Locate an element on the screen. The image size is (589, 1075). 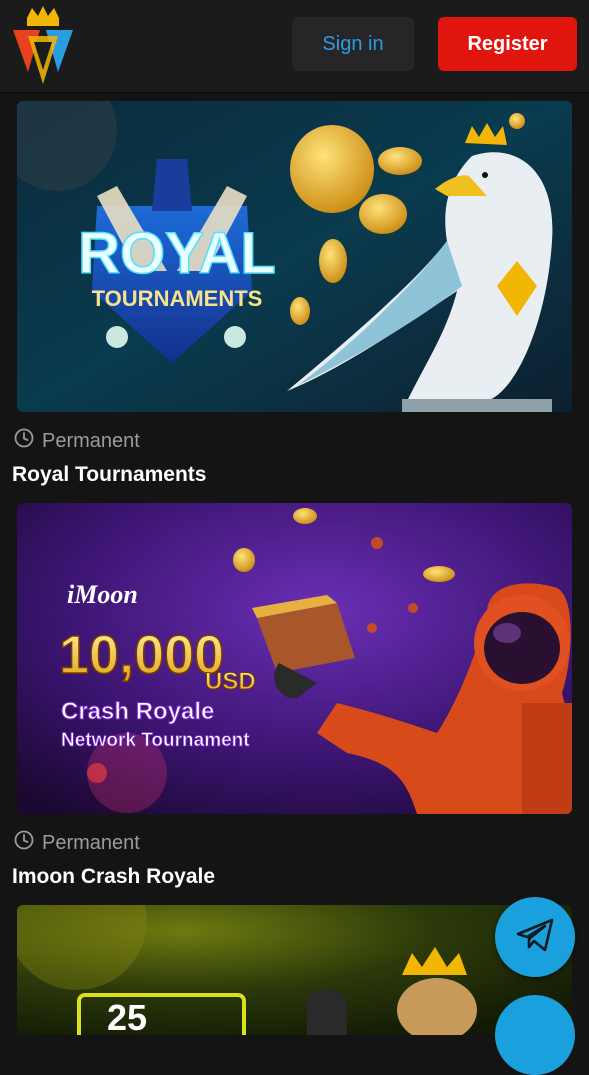
promo-banner-3: 25 is located at coordinates (294, 970).